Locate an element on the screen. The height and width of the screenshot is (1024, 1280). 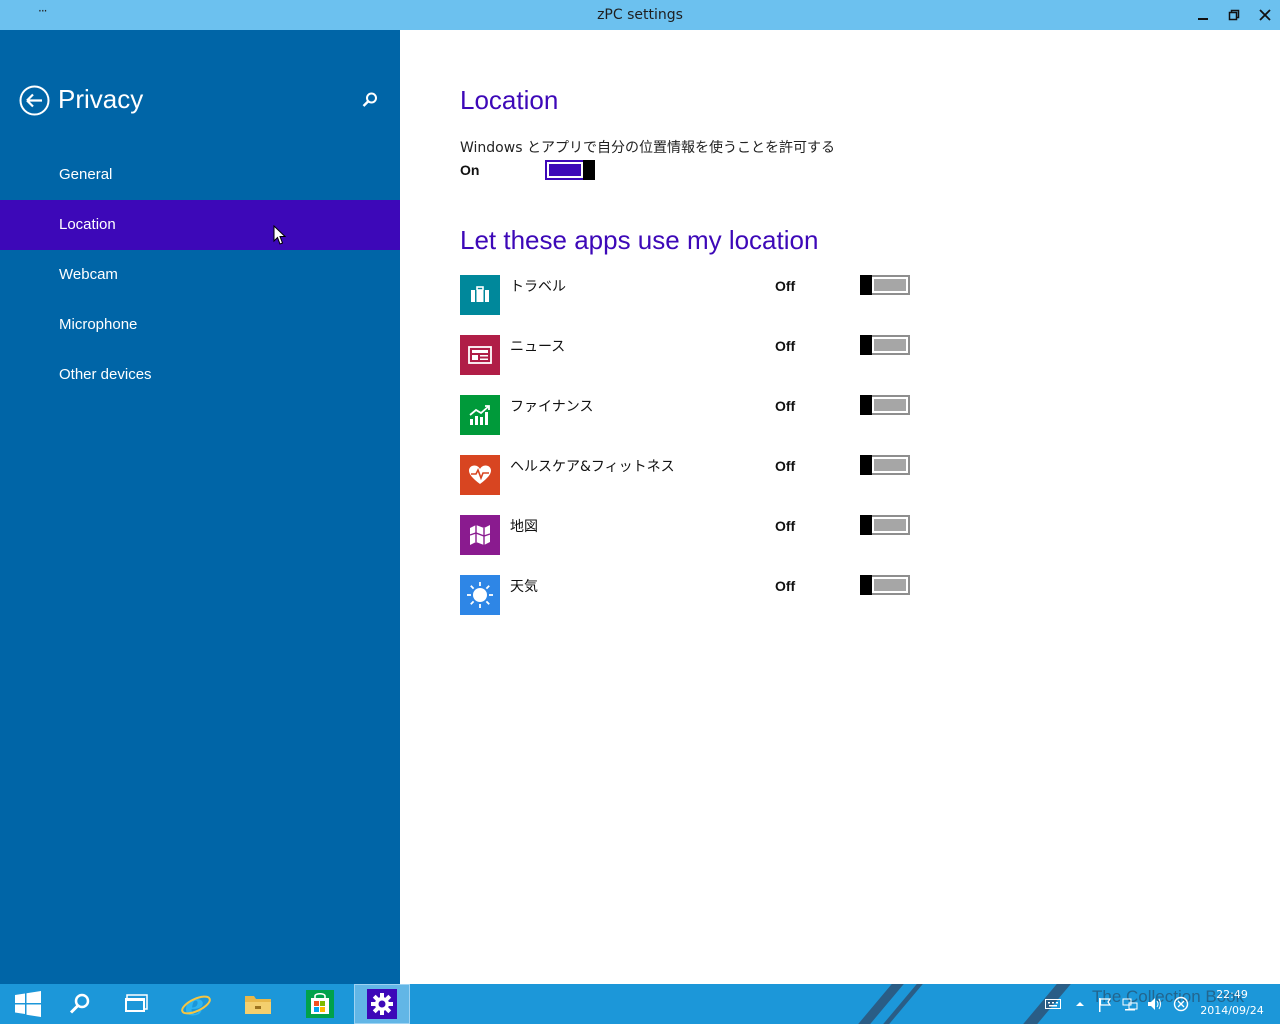
title-bar: ··· zPC settings is located at coordinates (640, 15).